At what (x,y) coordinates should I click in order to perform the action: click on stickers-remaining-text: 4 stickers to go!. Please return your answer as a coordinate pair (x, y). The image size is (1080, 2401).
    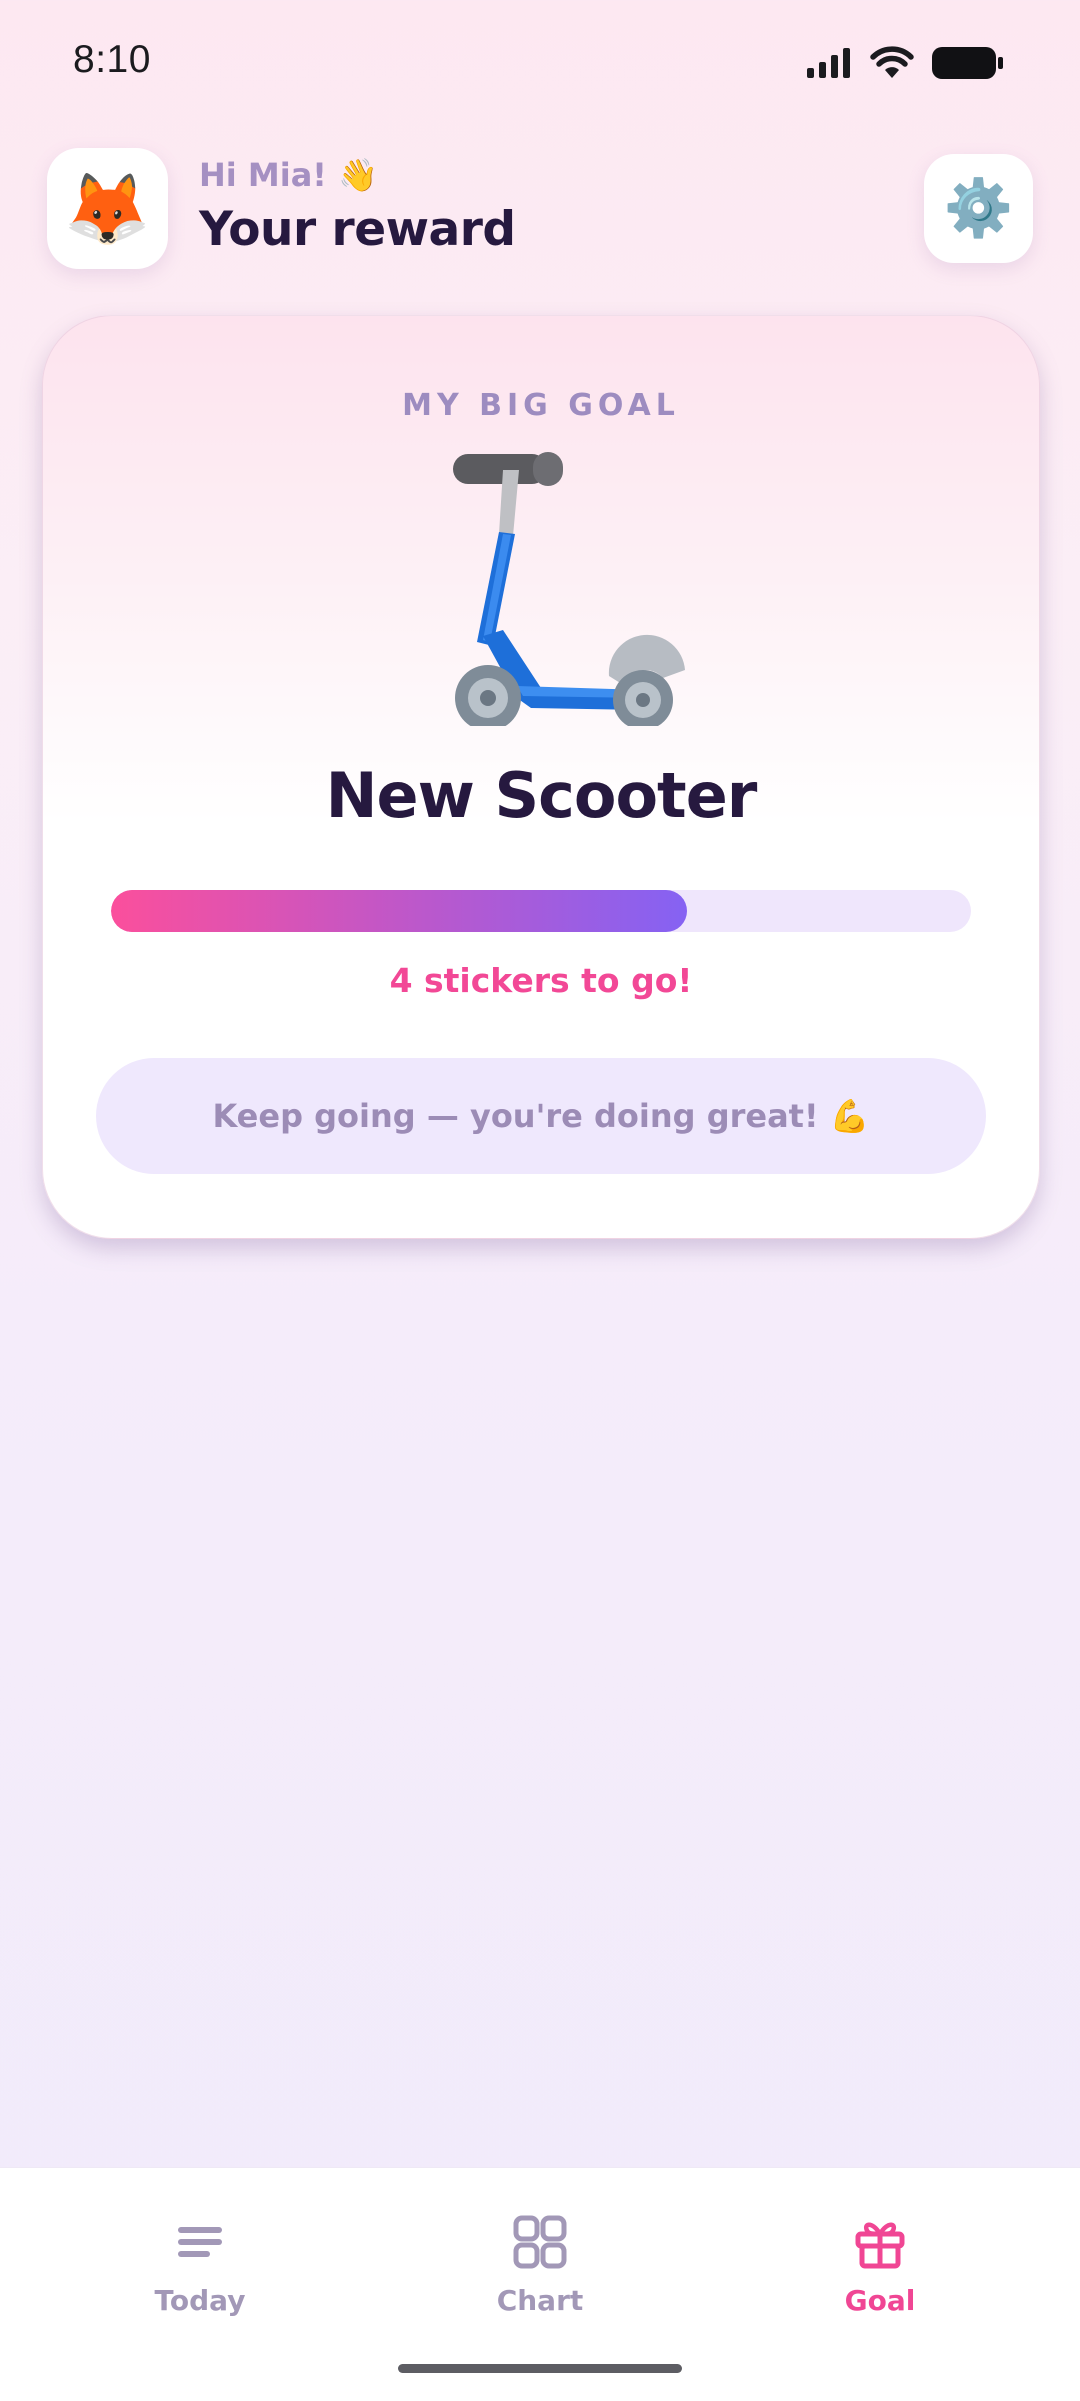
    Looking at the image, I should click on (541, 980).